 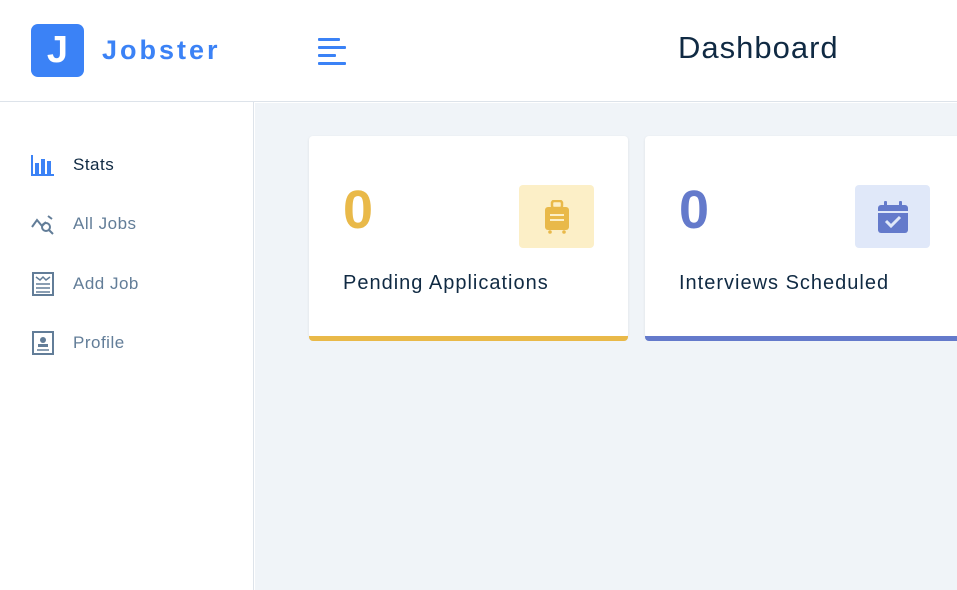 I want to click on sidebar-item-all-jobs: All Jobs, so click(x=84, y=224).